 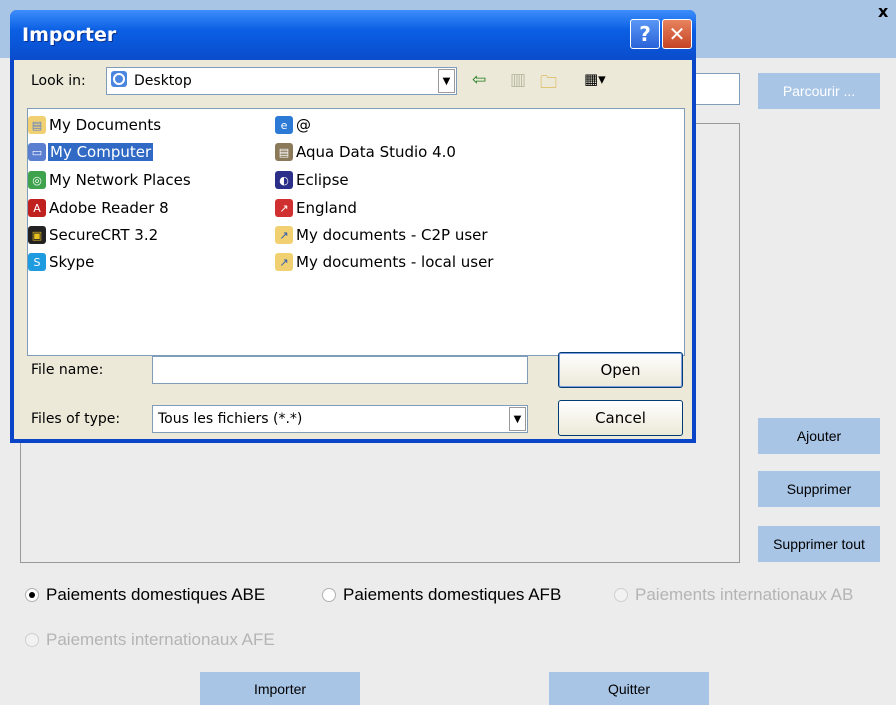 I want to click on radio-international-ab: Paiements internationaux AB, so click(x=733, y=595).